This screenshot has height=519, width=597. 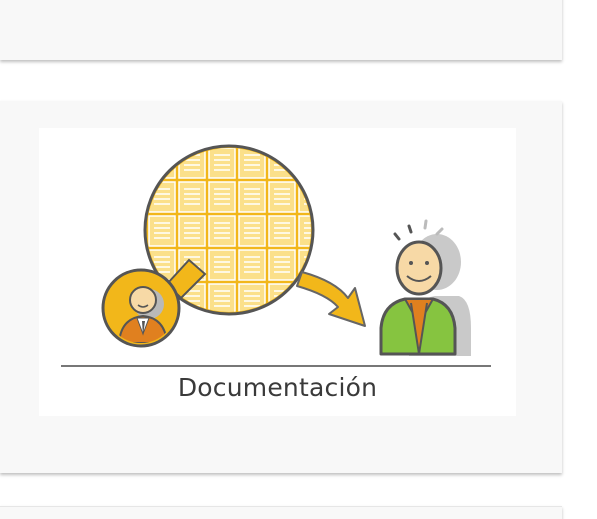 I want to click on documentation-caption: Documentación, so click(x=277, y=387).